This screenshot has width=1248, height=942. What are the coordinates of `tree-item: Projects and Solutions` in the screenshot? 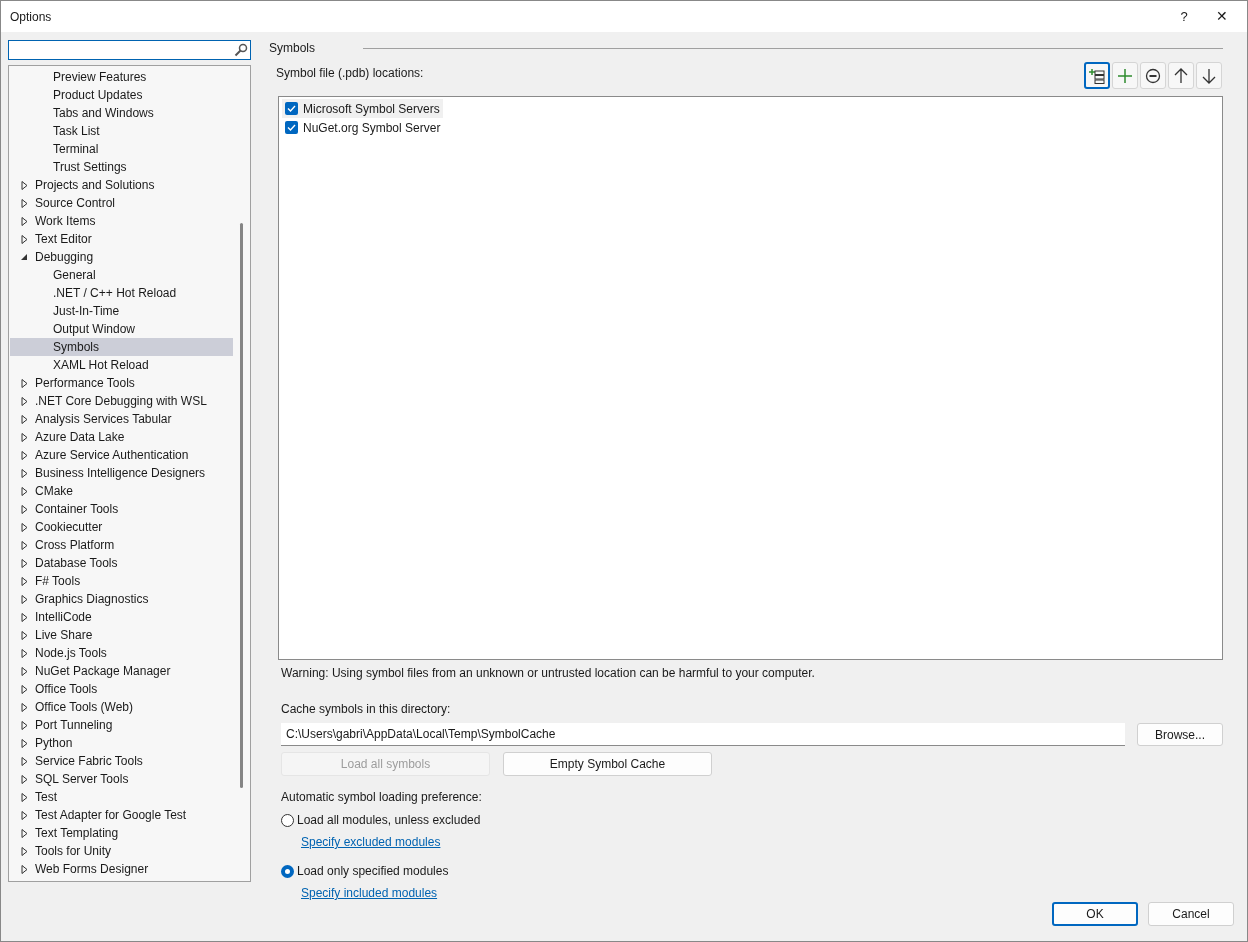 It's located at (121, 185).